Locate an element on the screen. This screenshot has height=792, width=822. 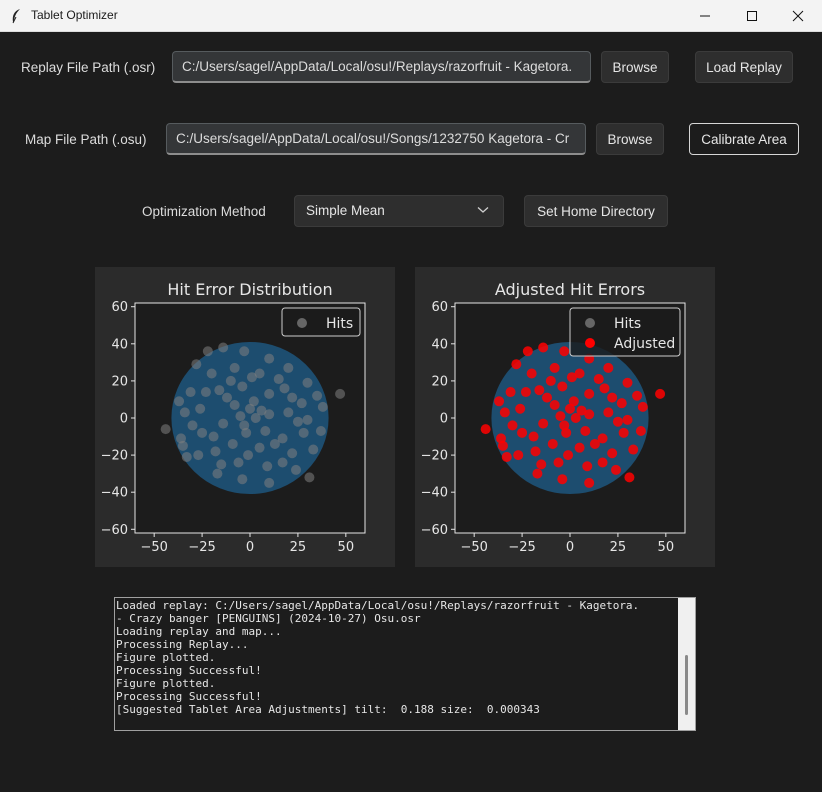
calibrate-area-button: Calibrate Area is located at coordinates (744, 139).